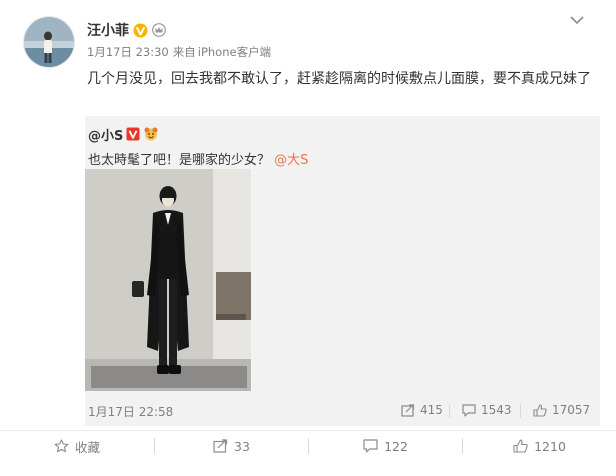  What do you see at coordinates (550, 446) in the screenshot?
I see `like-count: 1210` at bounding box center [550, 446].